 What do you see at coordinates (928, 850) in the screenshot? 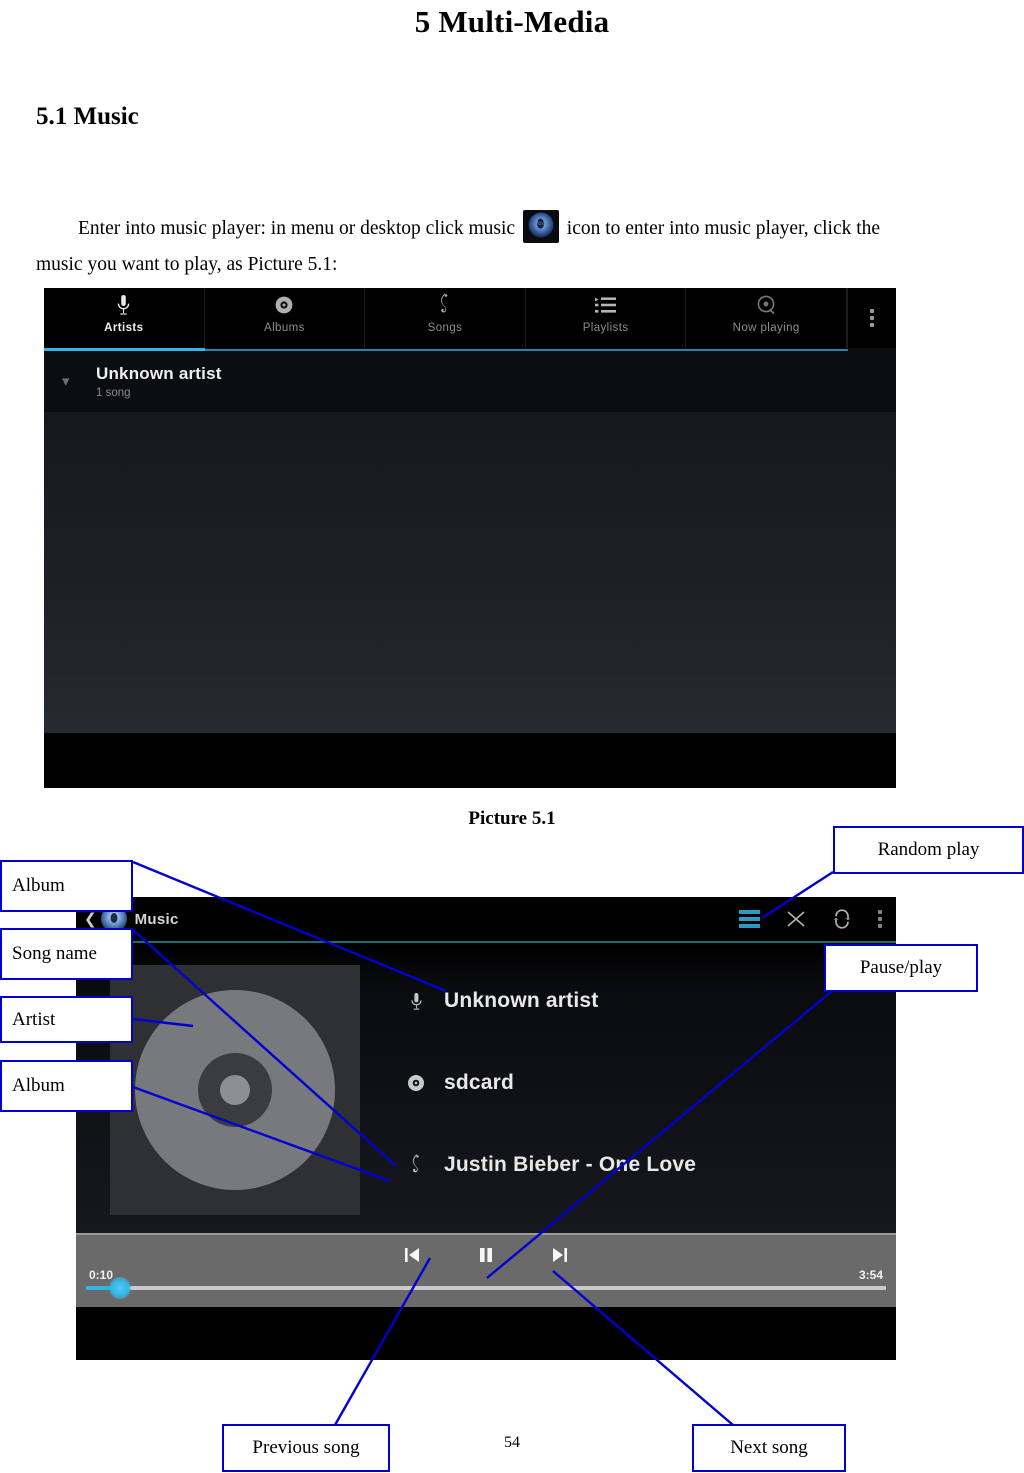
I see `annotation-random-play: Random play` at bounding box center [928, 850].